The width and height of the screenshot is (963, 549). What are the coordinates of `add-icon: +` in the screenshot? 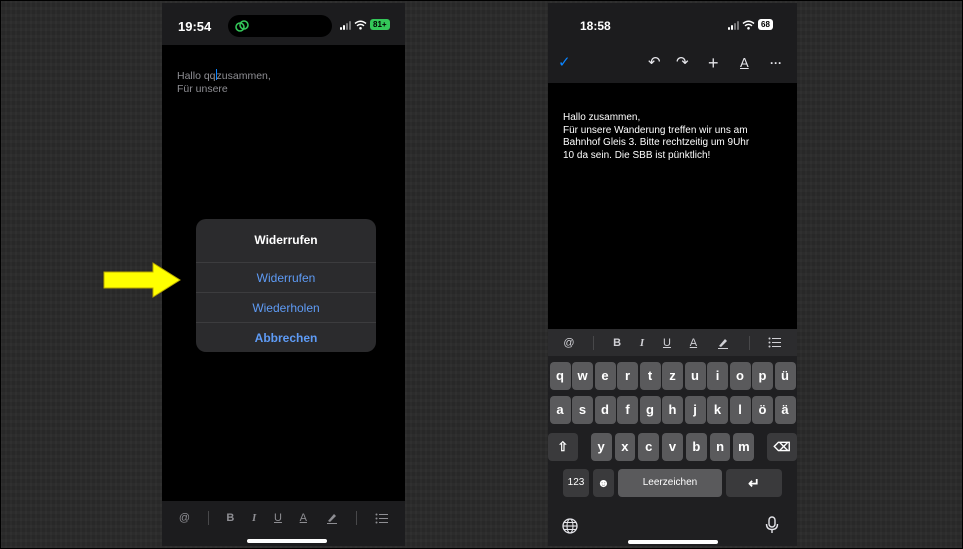 It's located at (713, 63).